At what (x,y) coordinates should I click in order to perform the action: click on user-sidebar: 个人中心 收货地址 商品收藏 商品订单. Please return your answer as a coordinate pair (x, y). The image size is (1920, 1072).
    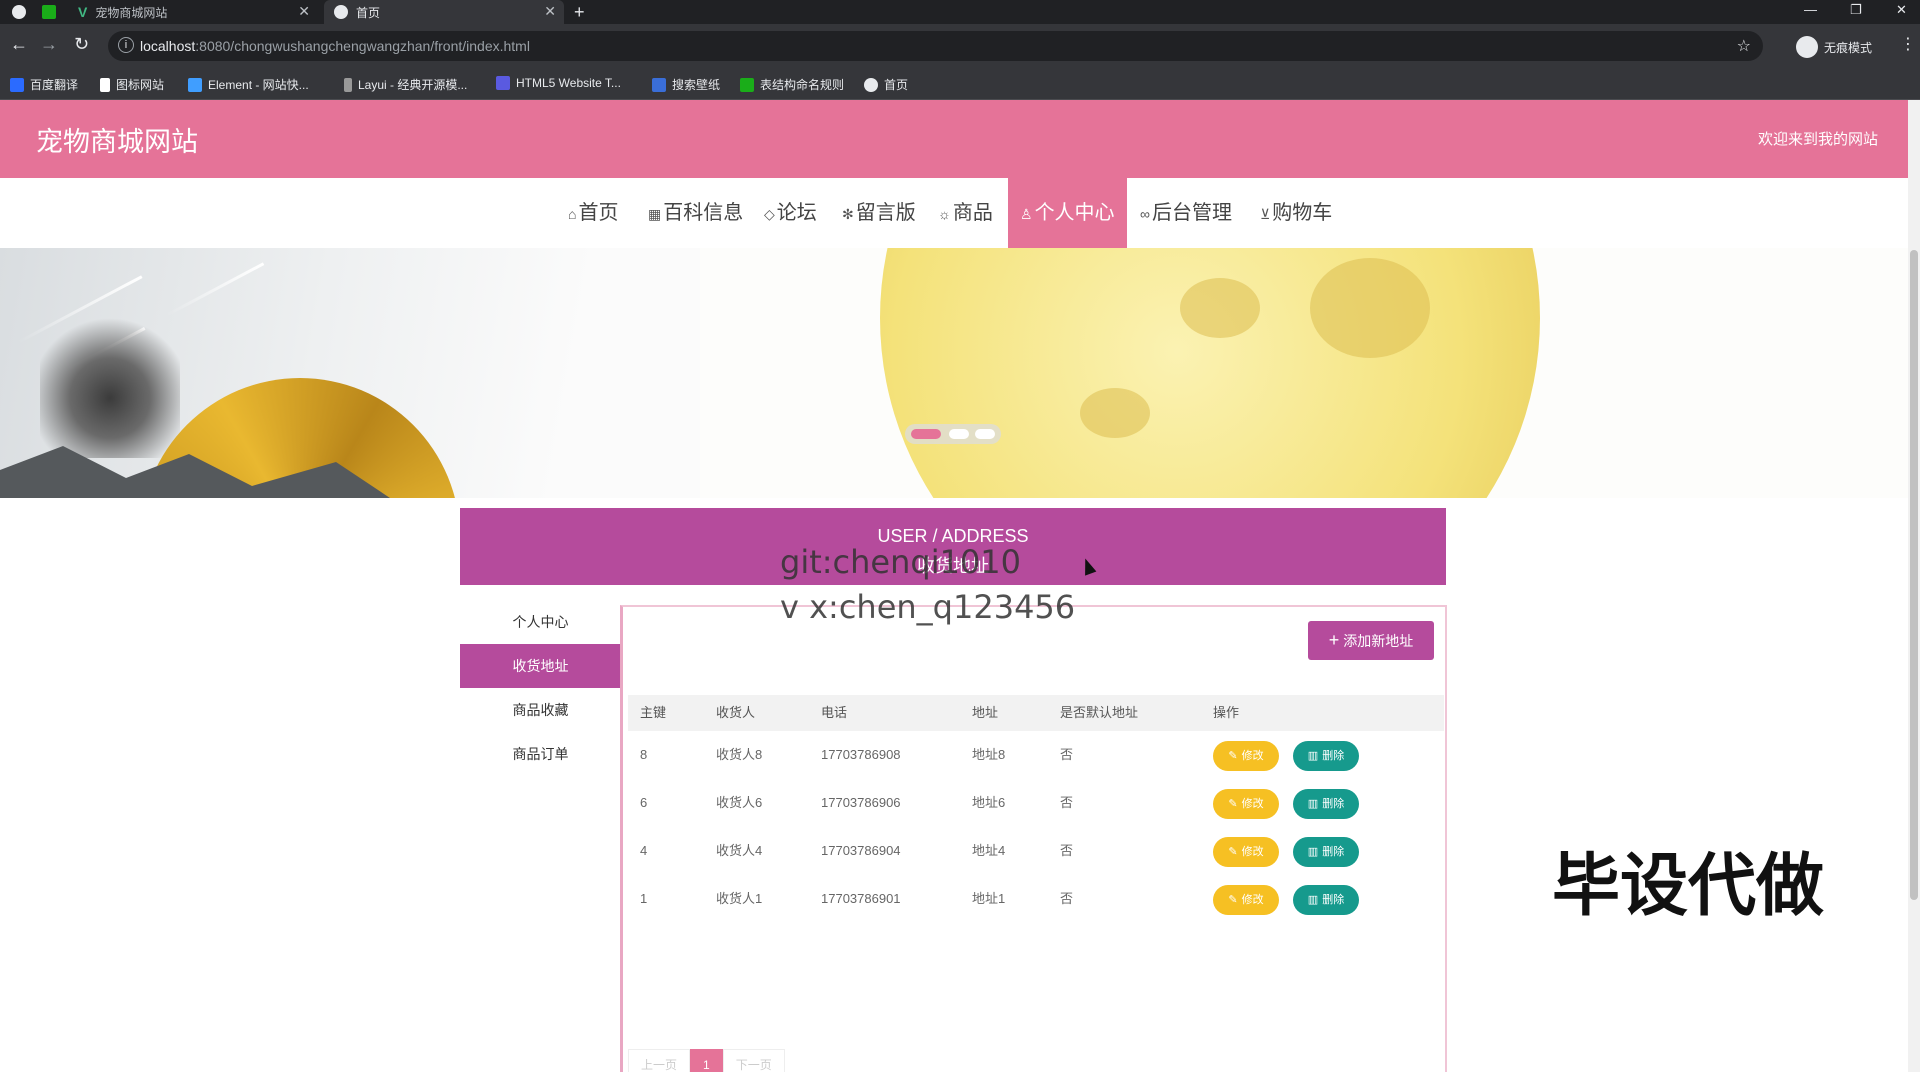
    Looking at the image, I should click on (540, 688).